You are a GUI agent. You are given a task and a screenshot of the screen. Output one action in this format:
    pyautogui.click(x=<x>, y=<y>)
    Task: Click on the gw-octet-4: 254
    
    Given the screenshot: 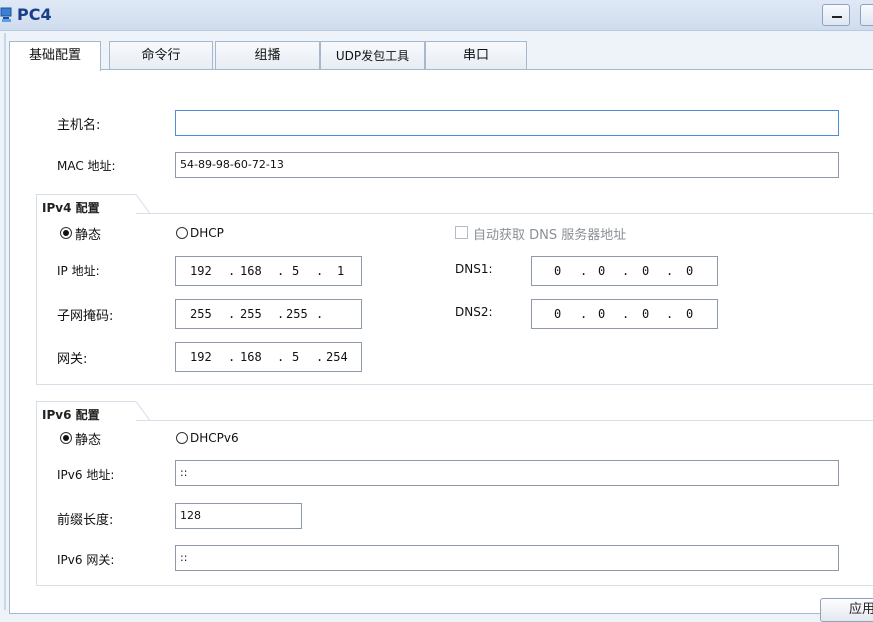 What is the action you would take?
    pyautogui.click(x=337, y=357)
    